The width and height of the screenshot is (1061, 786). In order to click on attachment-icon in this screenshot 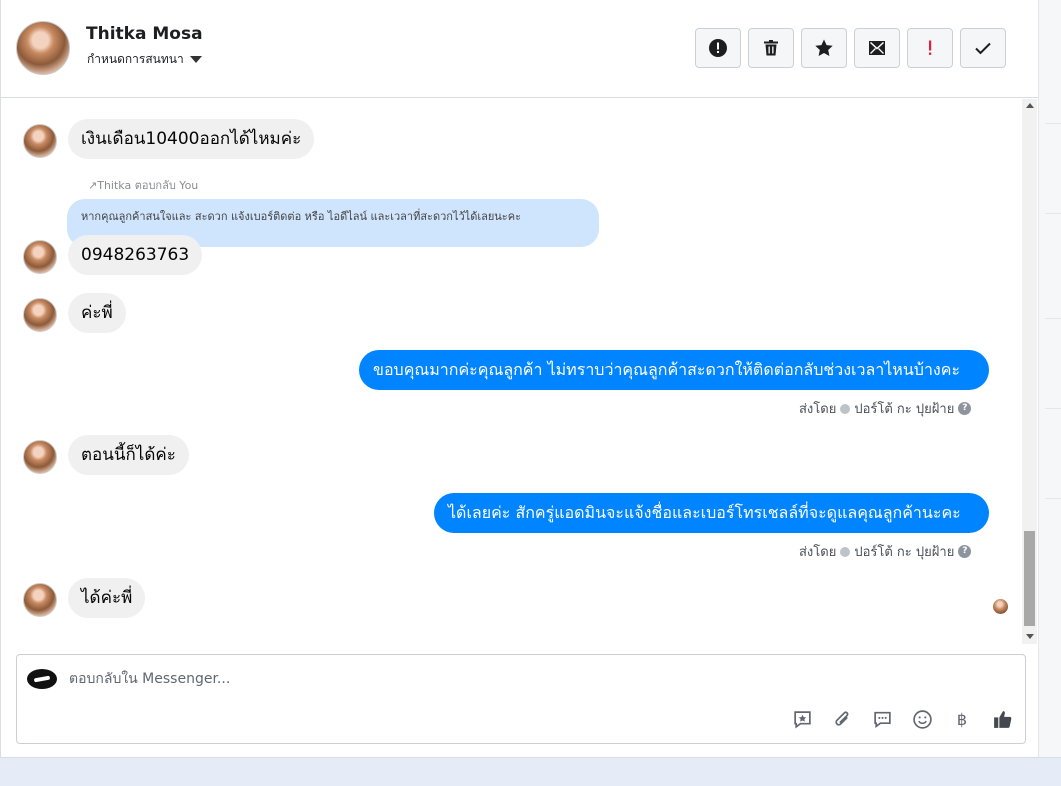, I will do `click(842, 719)`.